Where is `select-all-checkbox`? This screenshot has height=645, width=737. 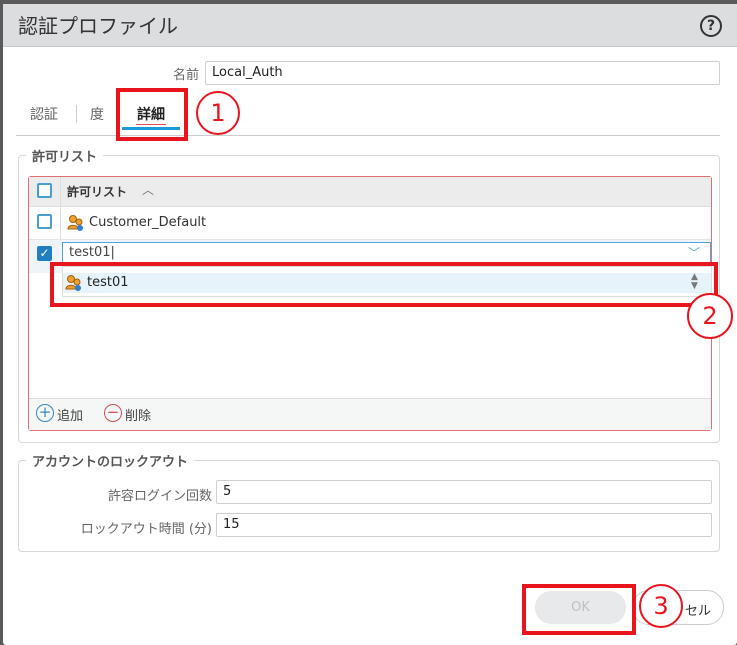 select-all-checkbox is located at coordinates (44, 190).